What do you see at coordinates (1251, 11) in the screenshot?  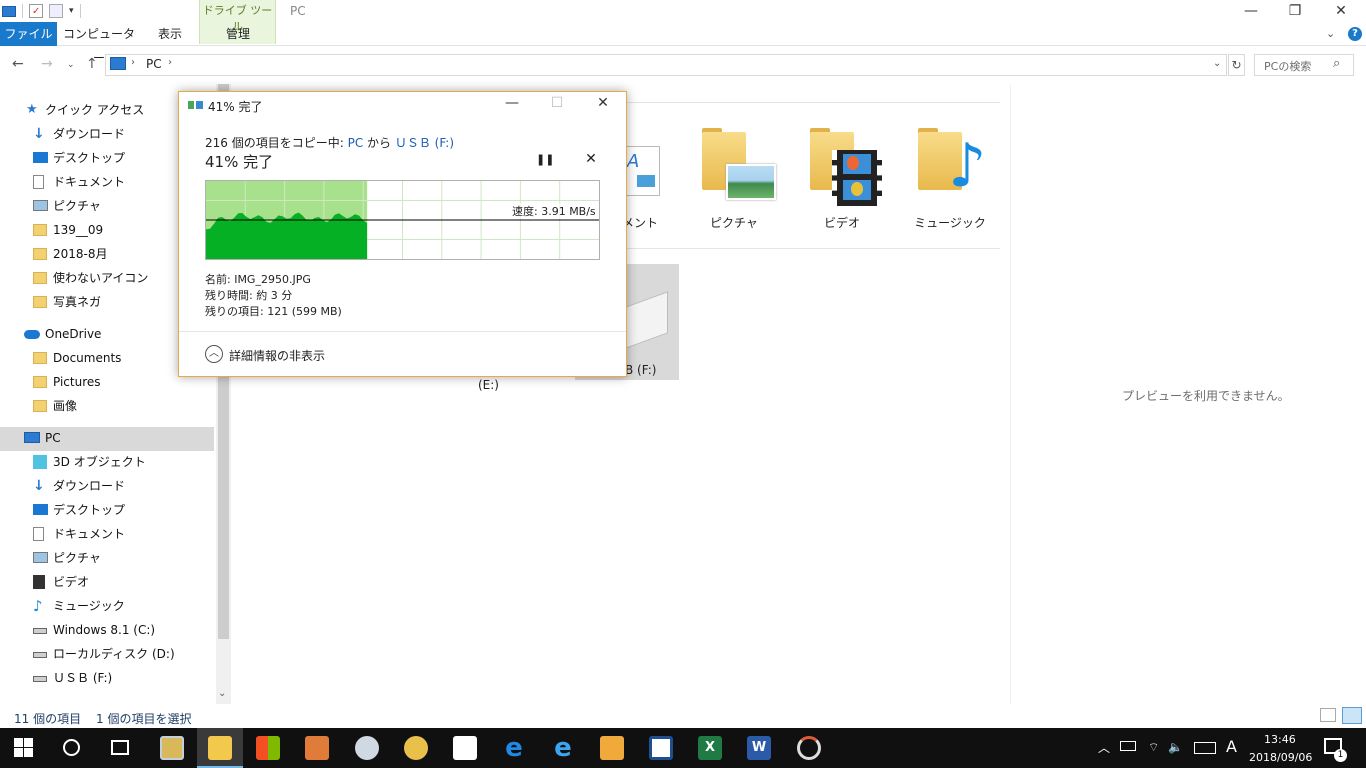 I see `minimize-button: —` at bounding box center [1251, 11].